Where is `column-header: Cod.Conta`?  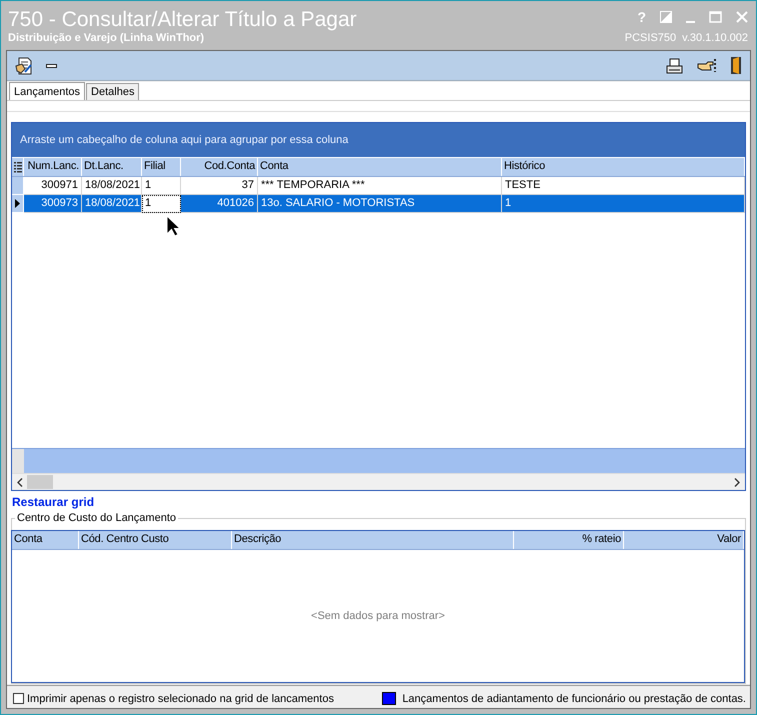 column-header: Cod.Conta is located at coordinates (219, 167).